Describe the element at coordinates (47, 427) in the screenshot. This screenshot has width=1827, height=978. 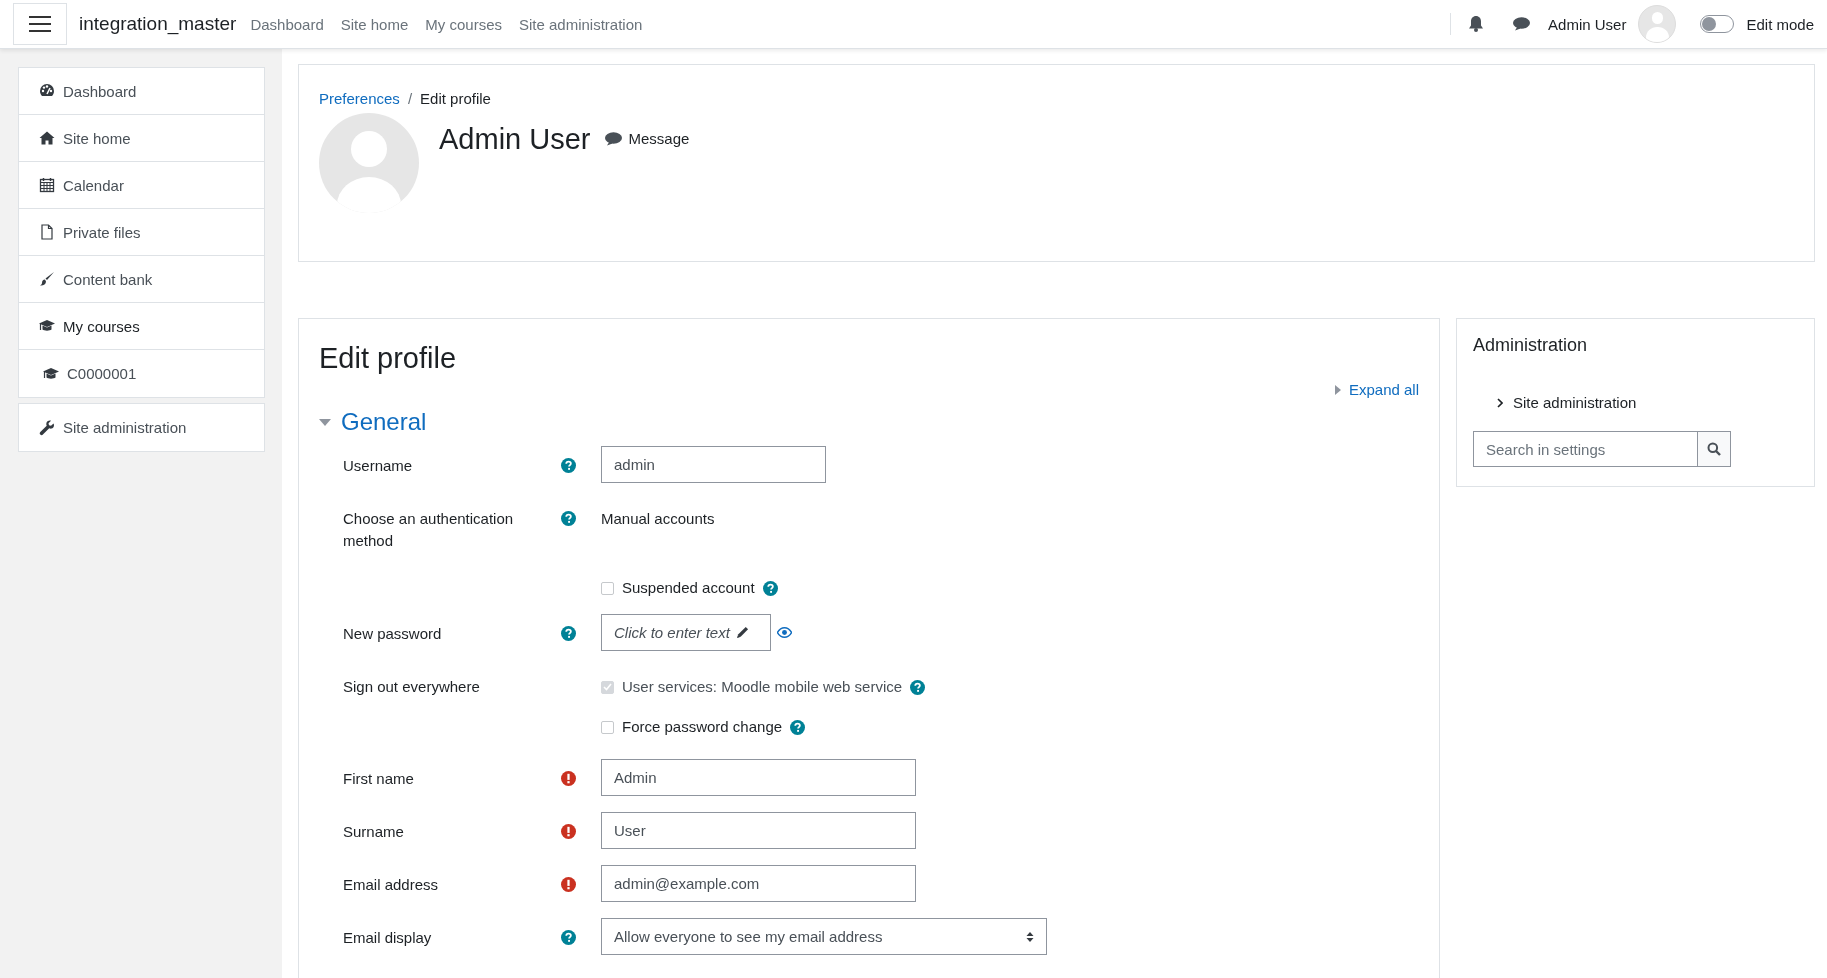
I see `wrench-icon` at that location.